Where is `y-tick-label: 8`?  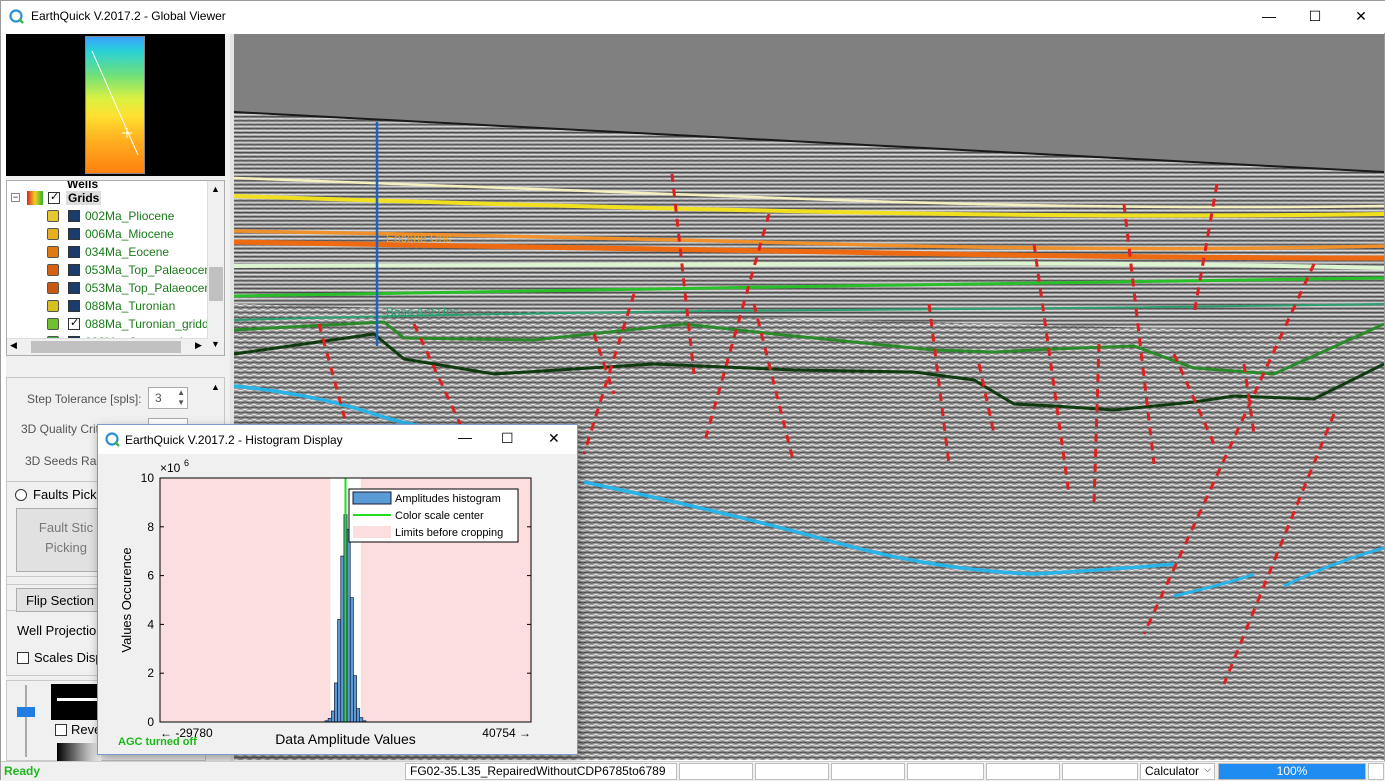 y-tick-label: 8 is located at coordinates (150, 527).